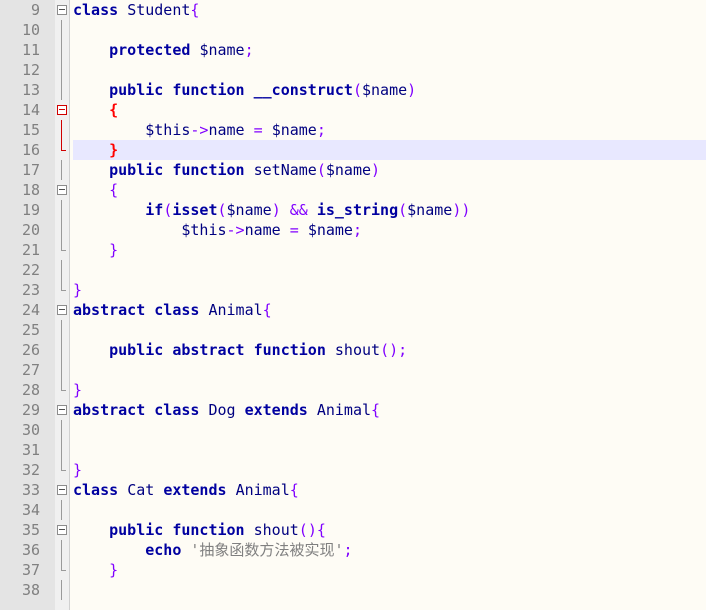 This screenshot has height=610, width=706. I want to click on line-number: 33, so click(30, 490).